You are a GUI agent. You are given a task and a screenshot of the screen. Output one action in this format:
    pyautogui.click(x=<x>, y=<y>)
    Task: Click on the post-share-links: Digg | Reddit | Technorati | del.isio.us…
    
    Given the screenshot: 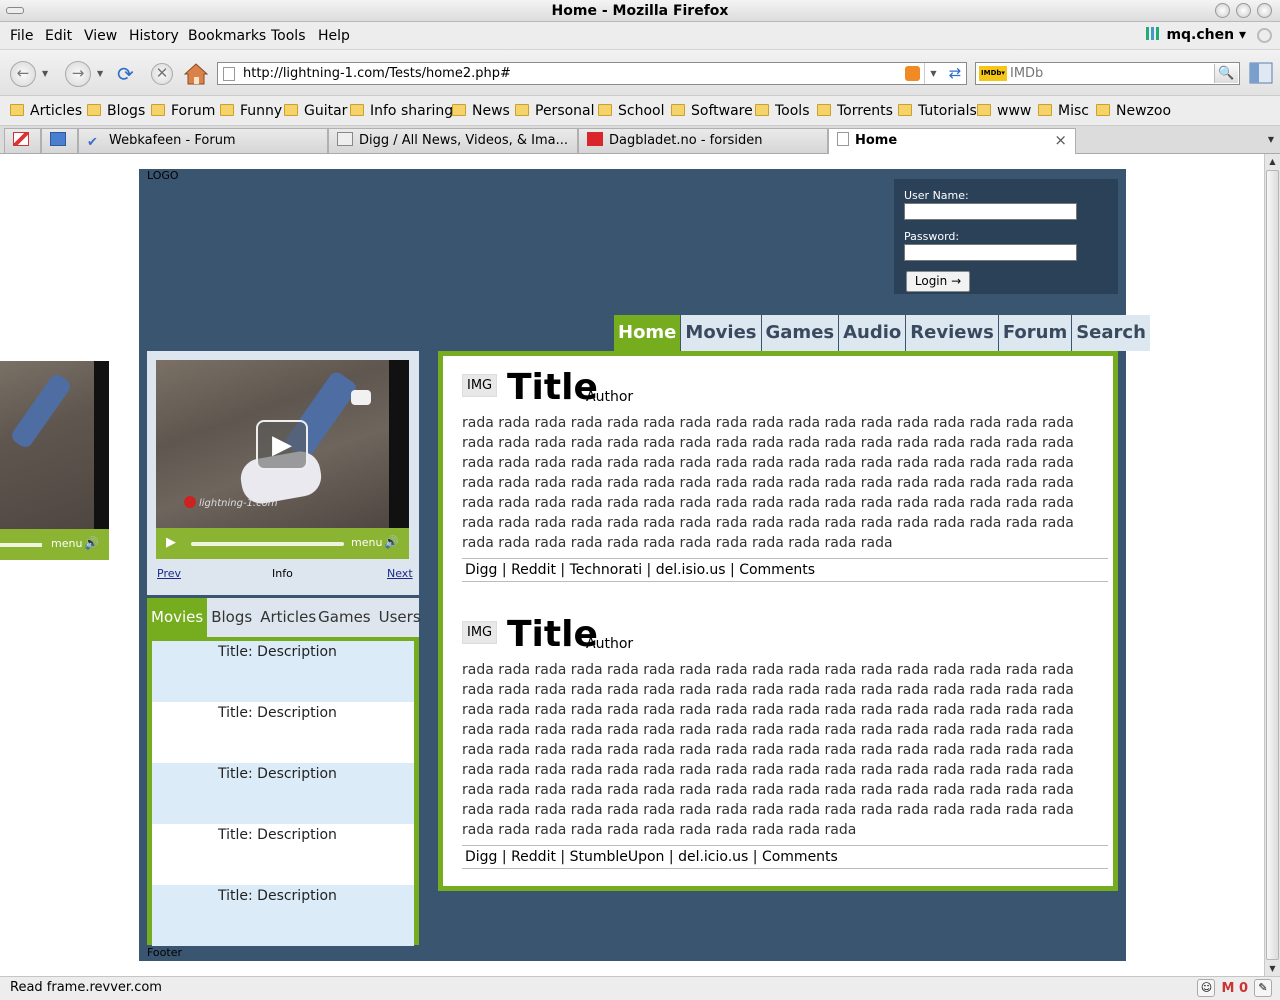 What is the action you would take?
    pyautogui.click(x=785, y=570)
    